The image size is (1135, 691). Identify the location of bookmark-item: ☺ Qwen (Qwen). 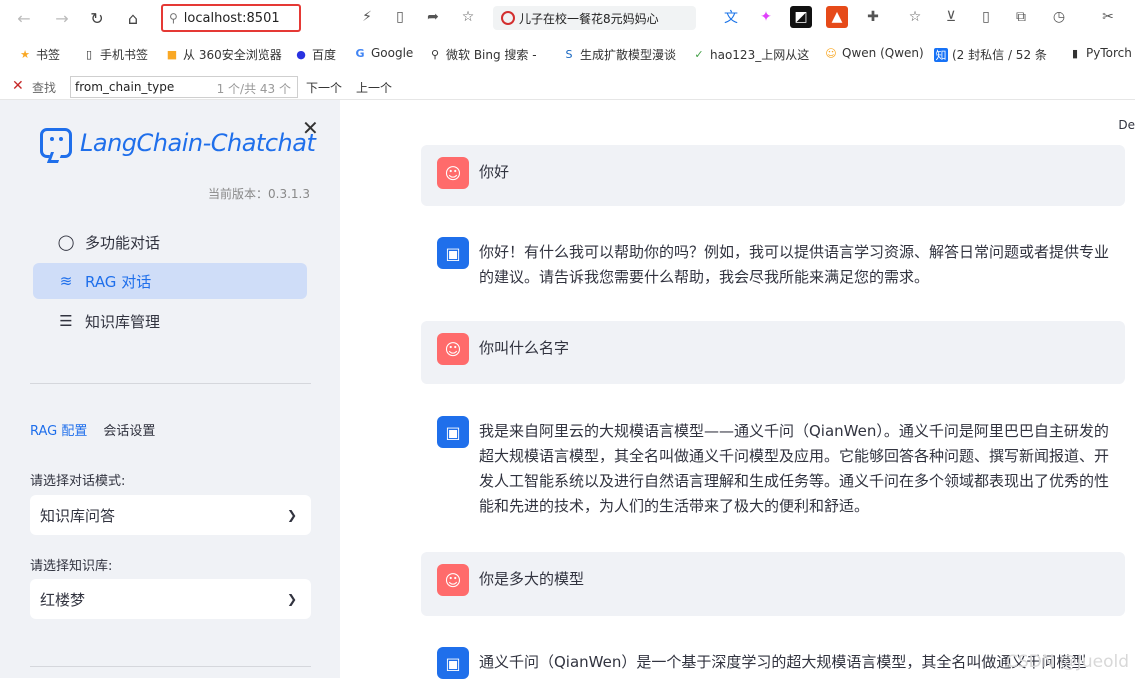
(873, 53).